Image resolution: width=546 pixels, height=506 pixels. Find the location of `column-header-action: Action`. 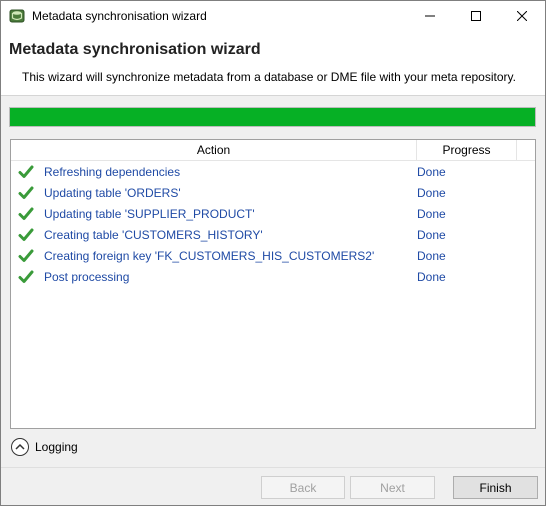

column-header-action: Action is located at coordinates (214, 150).